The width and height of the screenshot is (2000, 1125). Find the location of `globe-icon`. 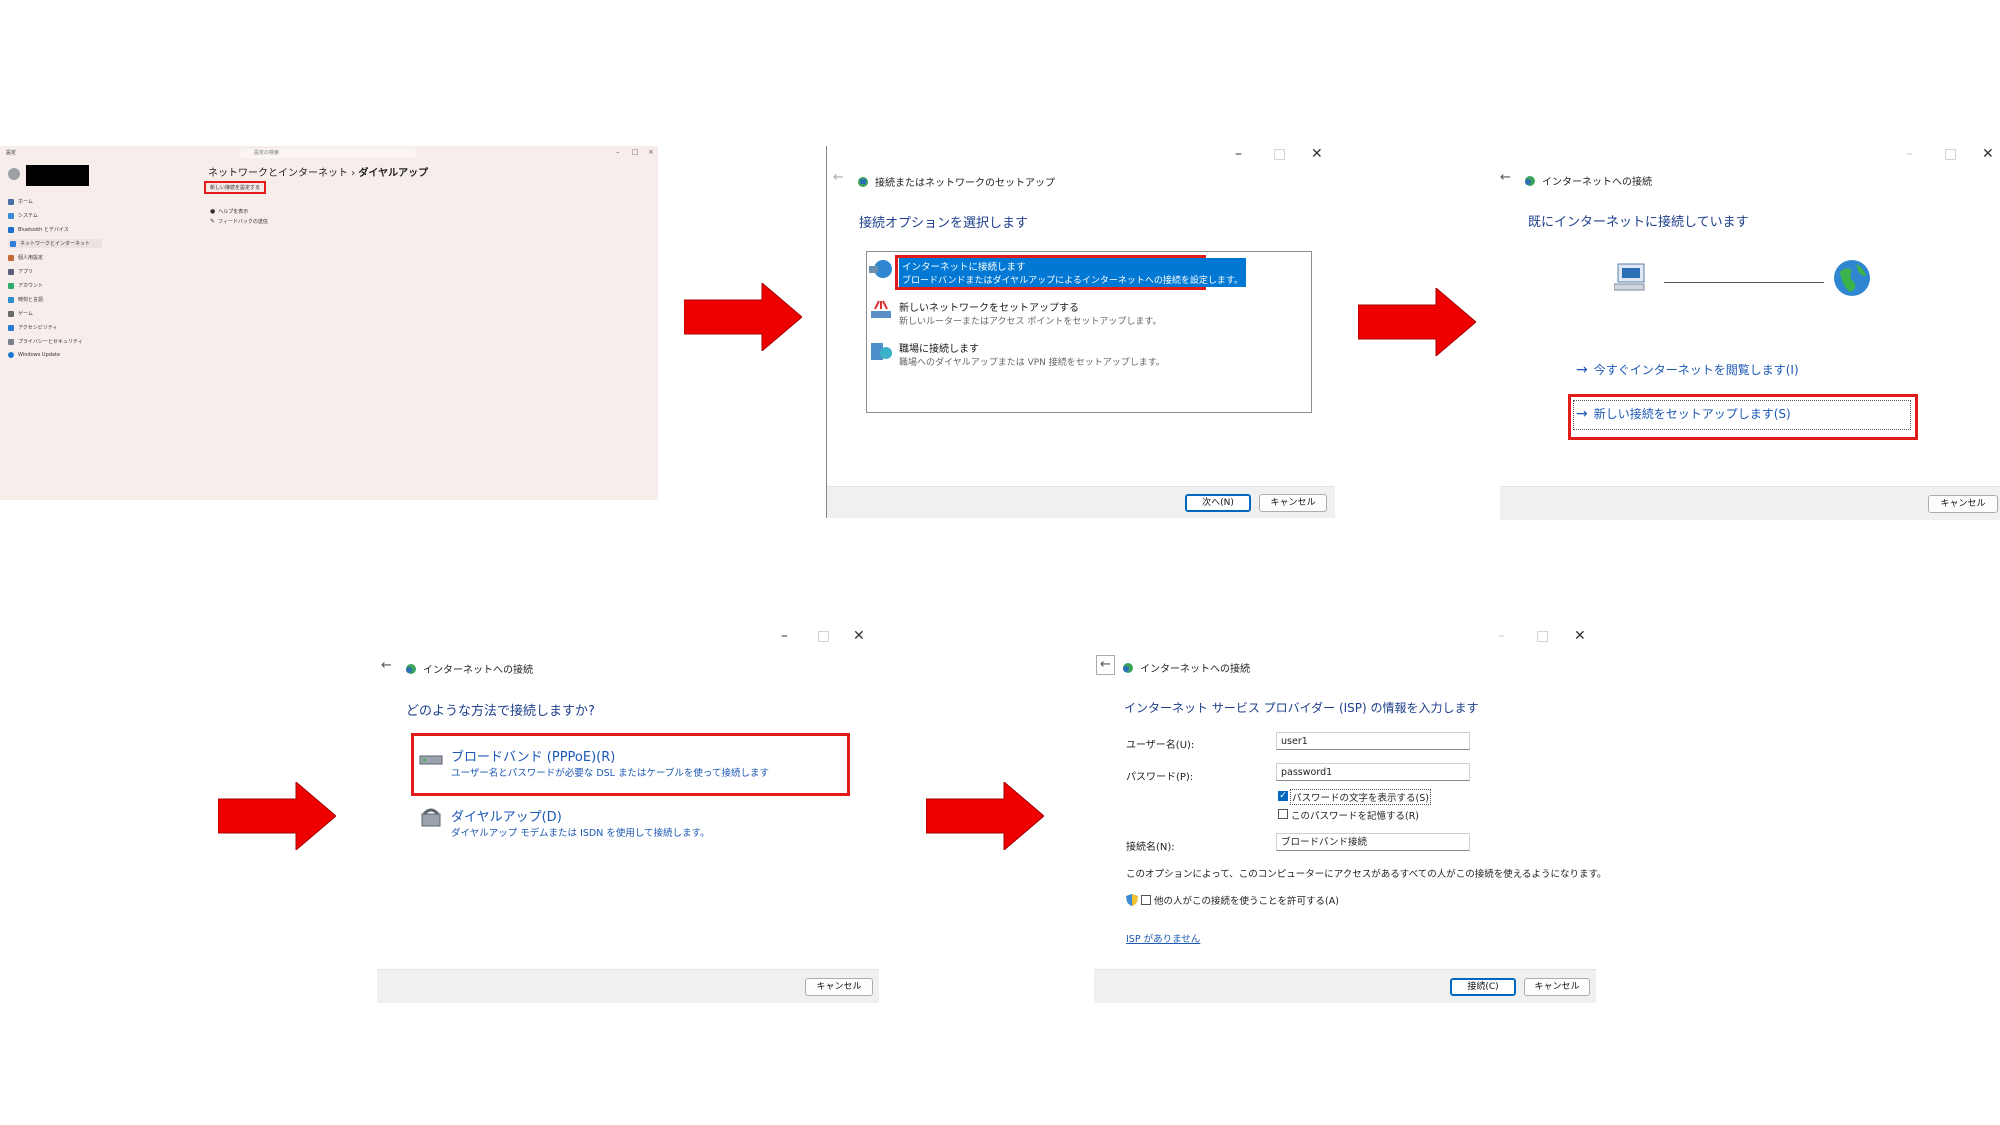

globe-icon is located at coordinates (1852, 278).